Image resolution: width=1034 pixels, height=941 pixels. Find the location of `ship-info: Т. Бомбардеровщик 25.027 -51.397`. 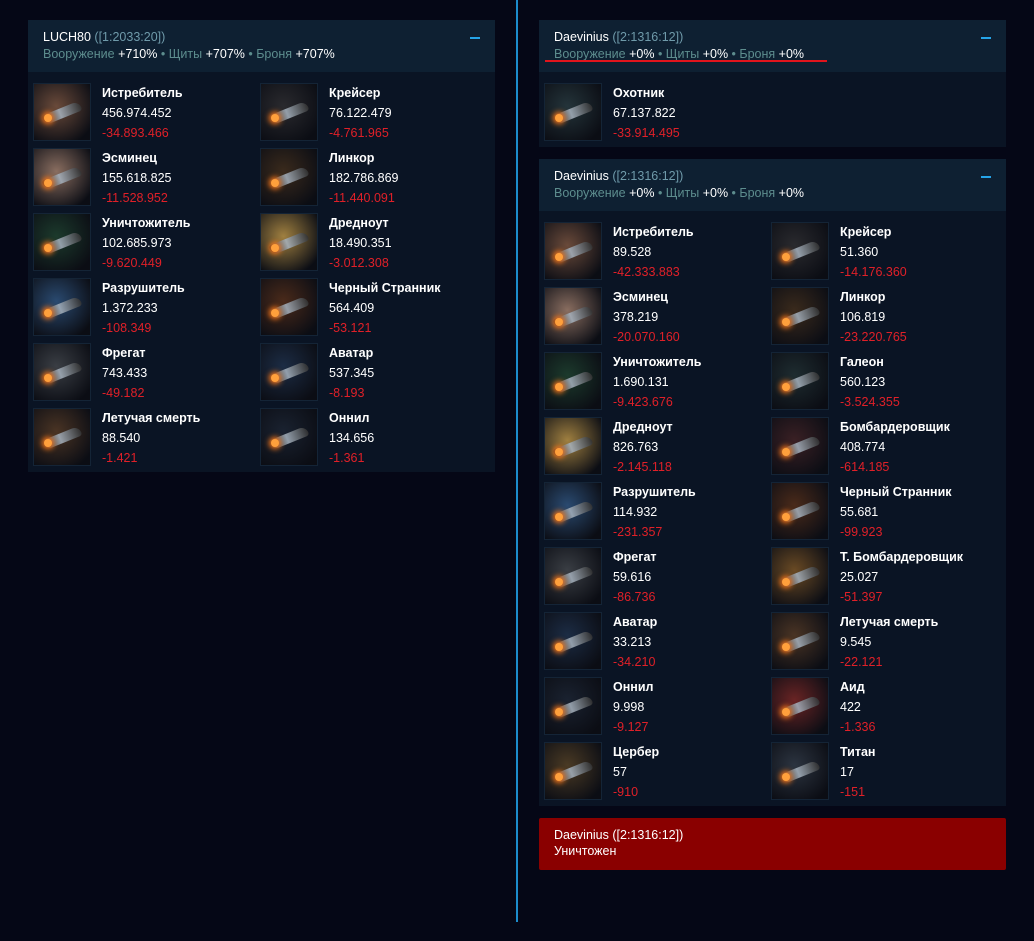

ship-info: Т. Бомбардеровщик 25.027 -51.397 is located at coordinates (901, 578).